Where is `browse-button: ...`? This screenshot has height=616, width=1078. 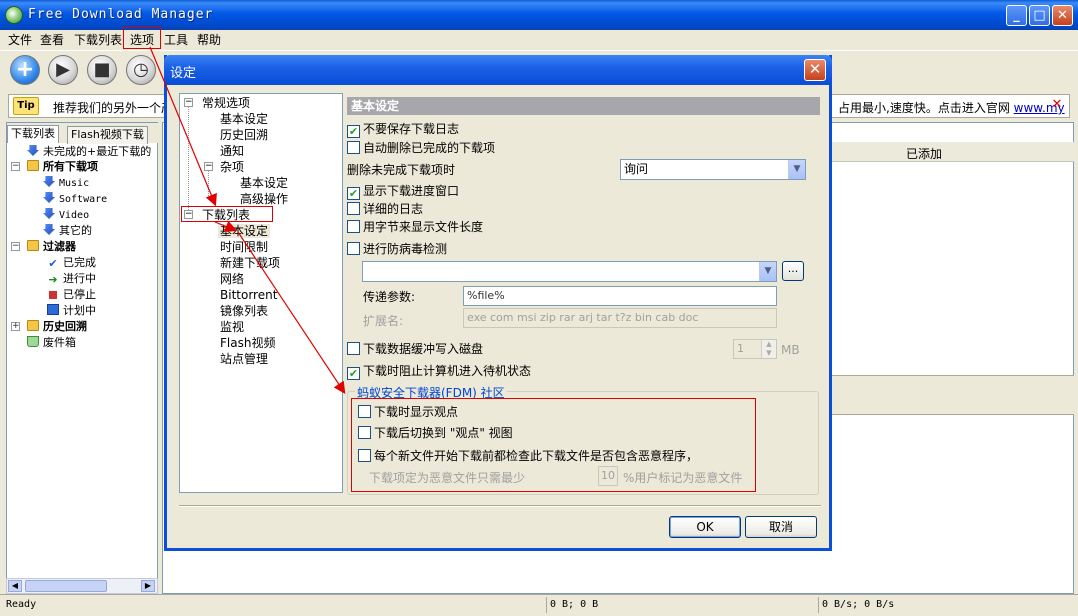 browse-button: ... is located at coordinates (793, 271).